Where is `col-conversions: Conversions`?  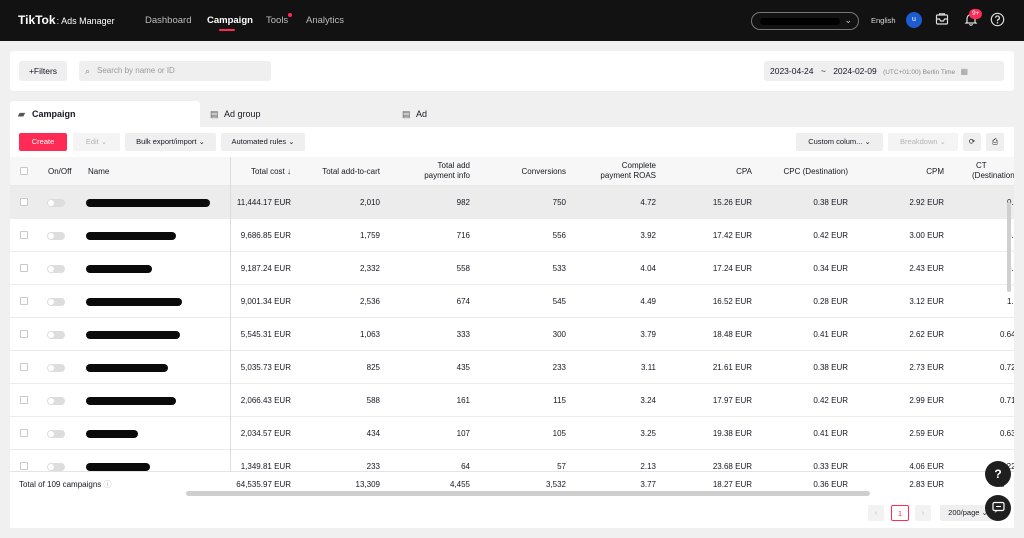 col-conversions: Conversions is located at coordinates (531, 172).